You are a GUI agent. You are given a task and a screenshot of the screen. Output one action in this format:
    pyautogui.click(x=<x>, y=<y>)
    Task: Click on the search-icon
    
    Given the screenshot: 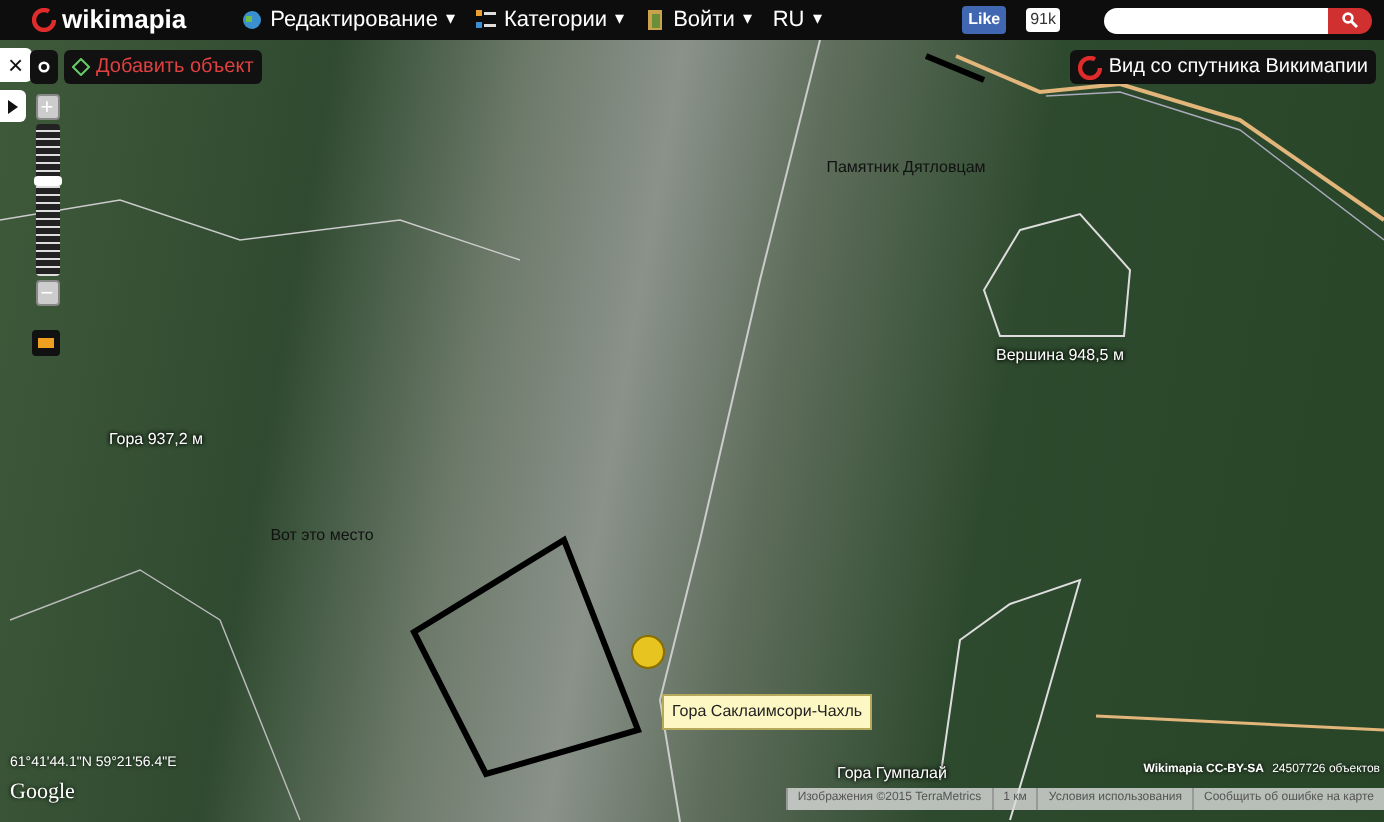 What is the action you would take?
    pyautogui.click(x=1350, y=20)
    